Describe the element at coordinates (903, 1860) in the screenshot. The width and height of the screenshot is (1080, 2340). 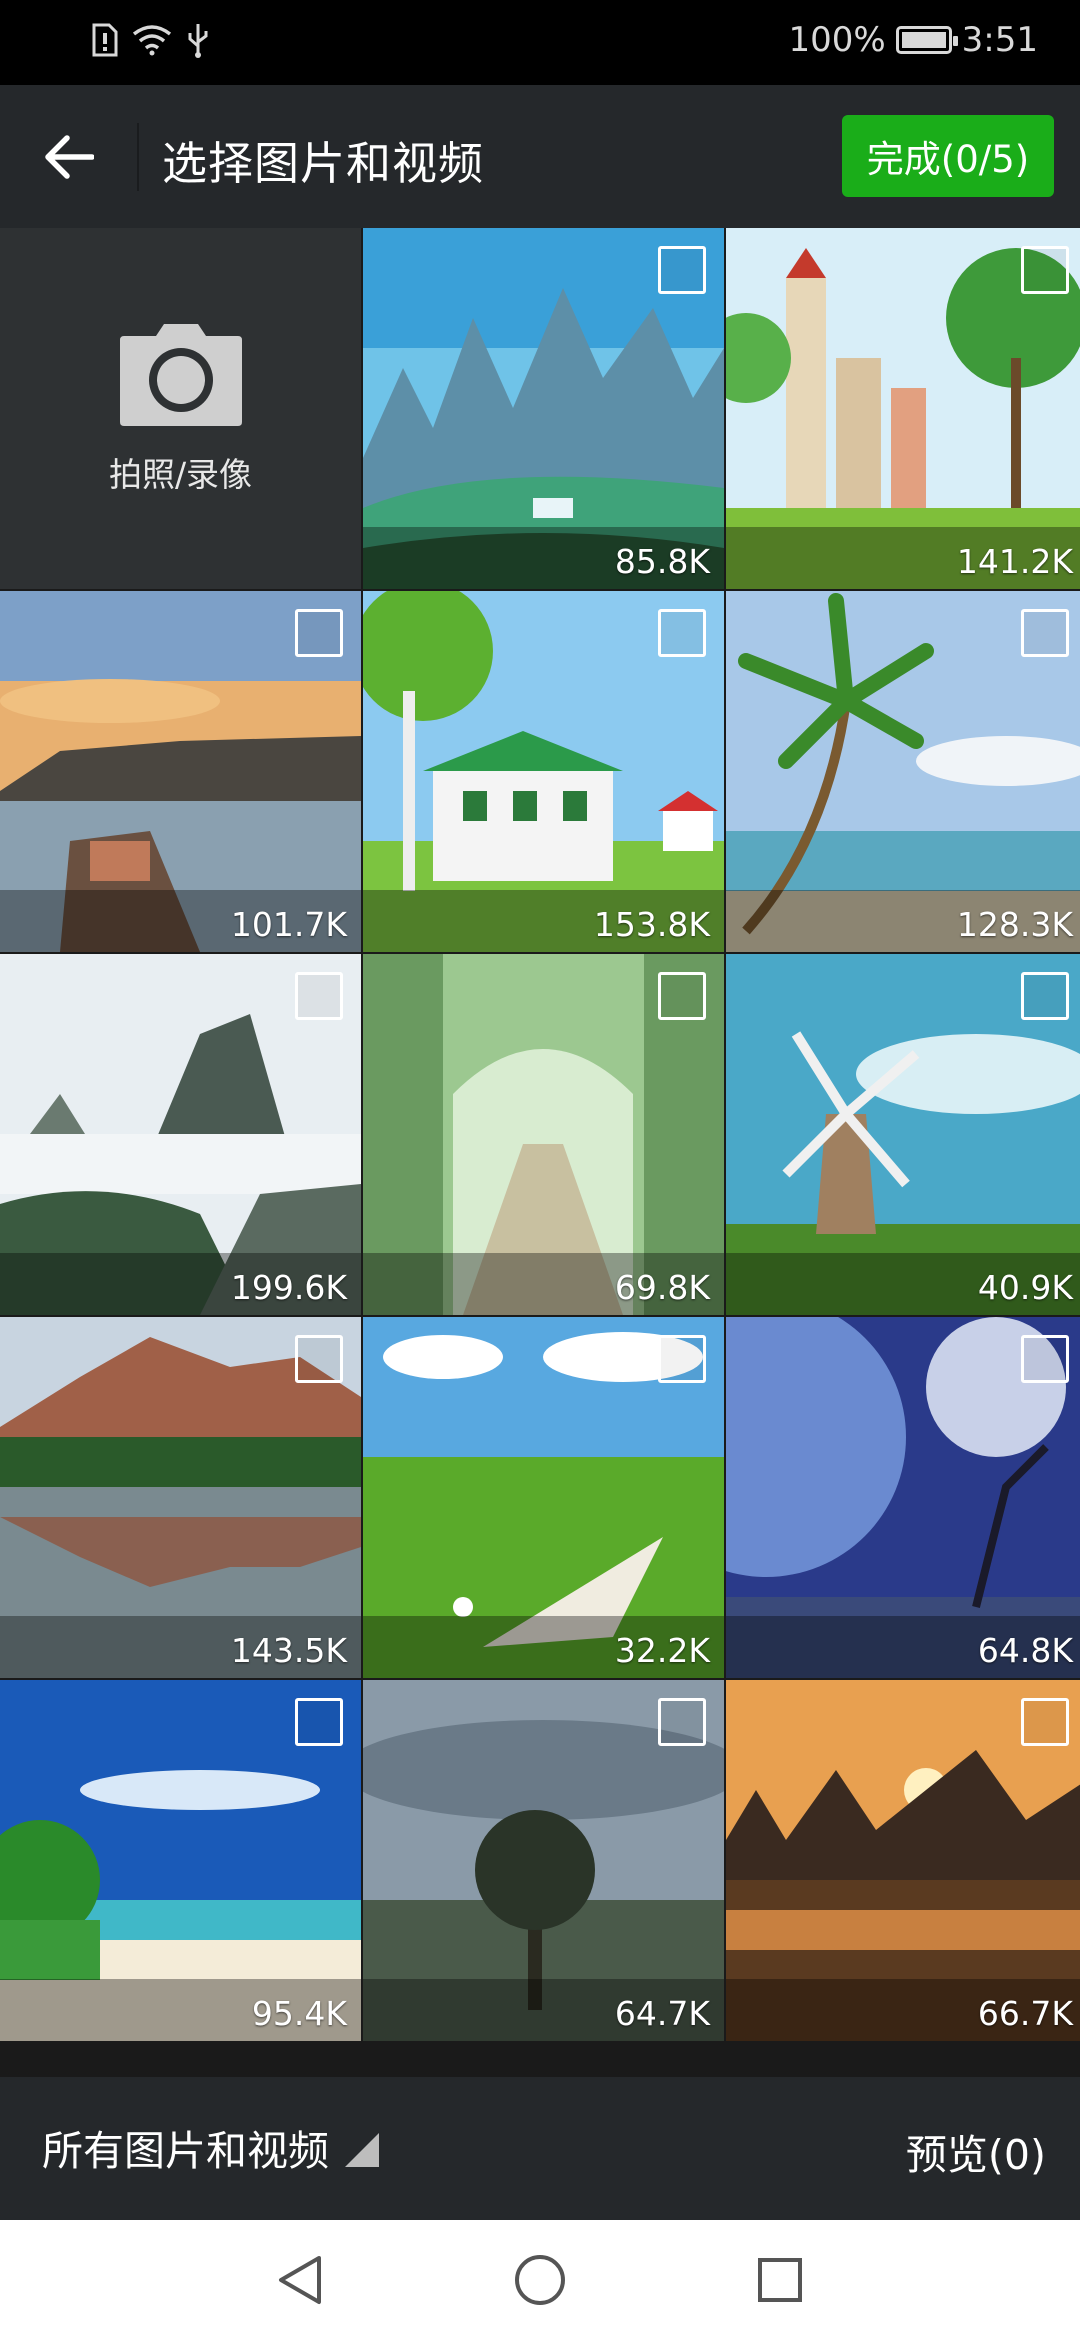
I see `photo-tile: 66.7K` at that location.